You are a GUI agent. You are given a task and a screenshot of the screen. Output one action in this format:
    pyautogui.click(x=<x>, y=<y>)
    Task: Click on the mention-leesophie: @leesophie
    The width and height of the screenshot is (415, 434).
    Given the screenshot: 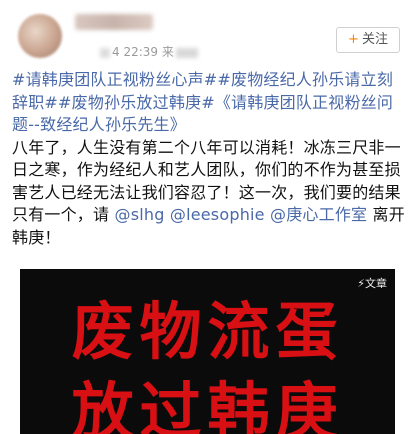 What is the action you would take?
    pyautogui.click(x=217, y=214)
    